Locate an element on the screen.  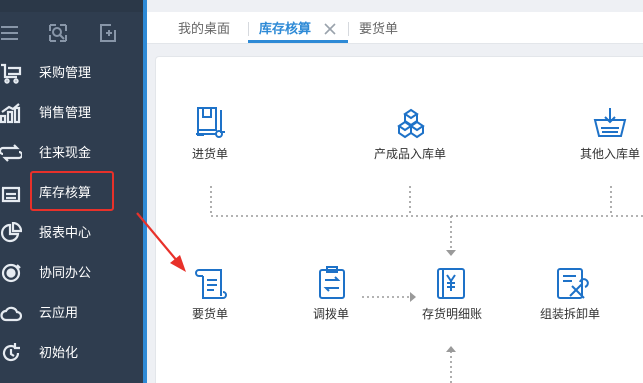
node-requisition: 要货单 is located at coordinates (215, 294).